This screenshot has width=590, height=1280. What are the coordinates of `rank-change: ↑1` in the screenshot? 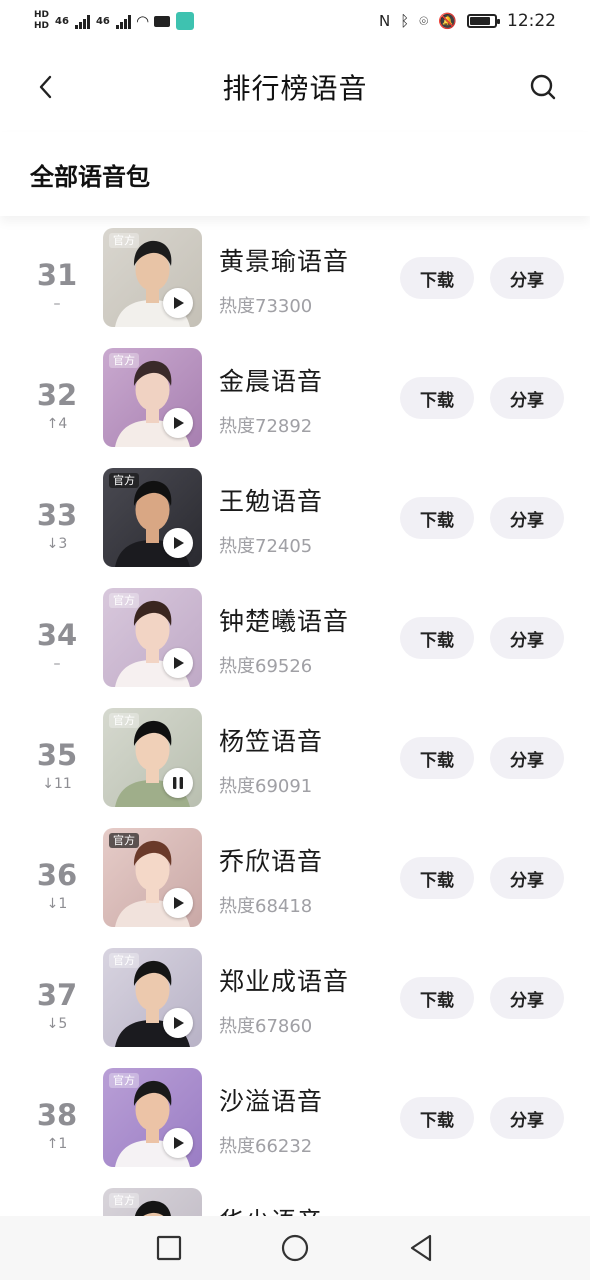 It's located at (57, 1144).